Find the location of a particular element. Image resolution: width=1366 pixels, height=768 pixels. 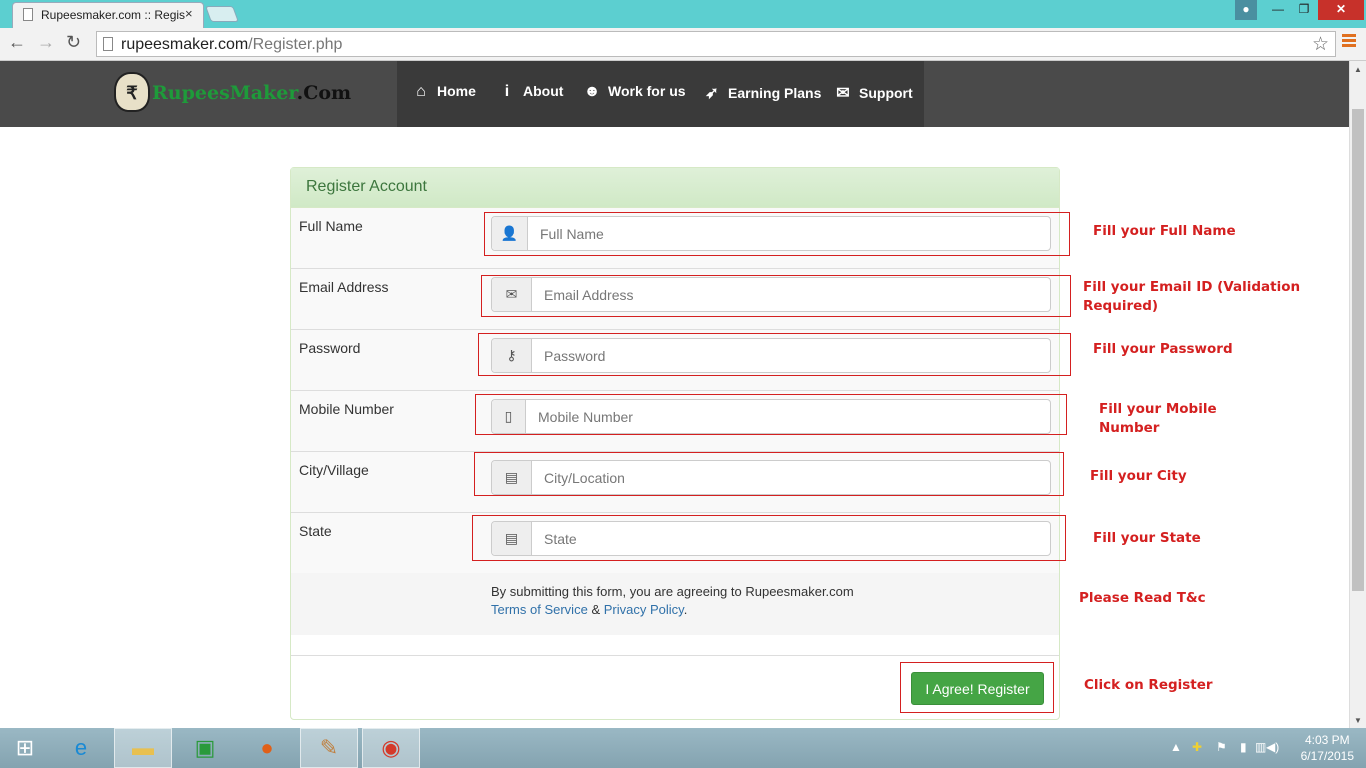

annotation-box-password is located at coordinates (774, 354).